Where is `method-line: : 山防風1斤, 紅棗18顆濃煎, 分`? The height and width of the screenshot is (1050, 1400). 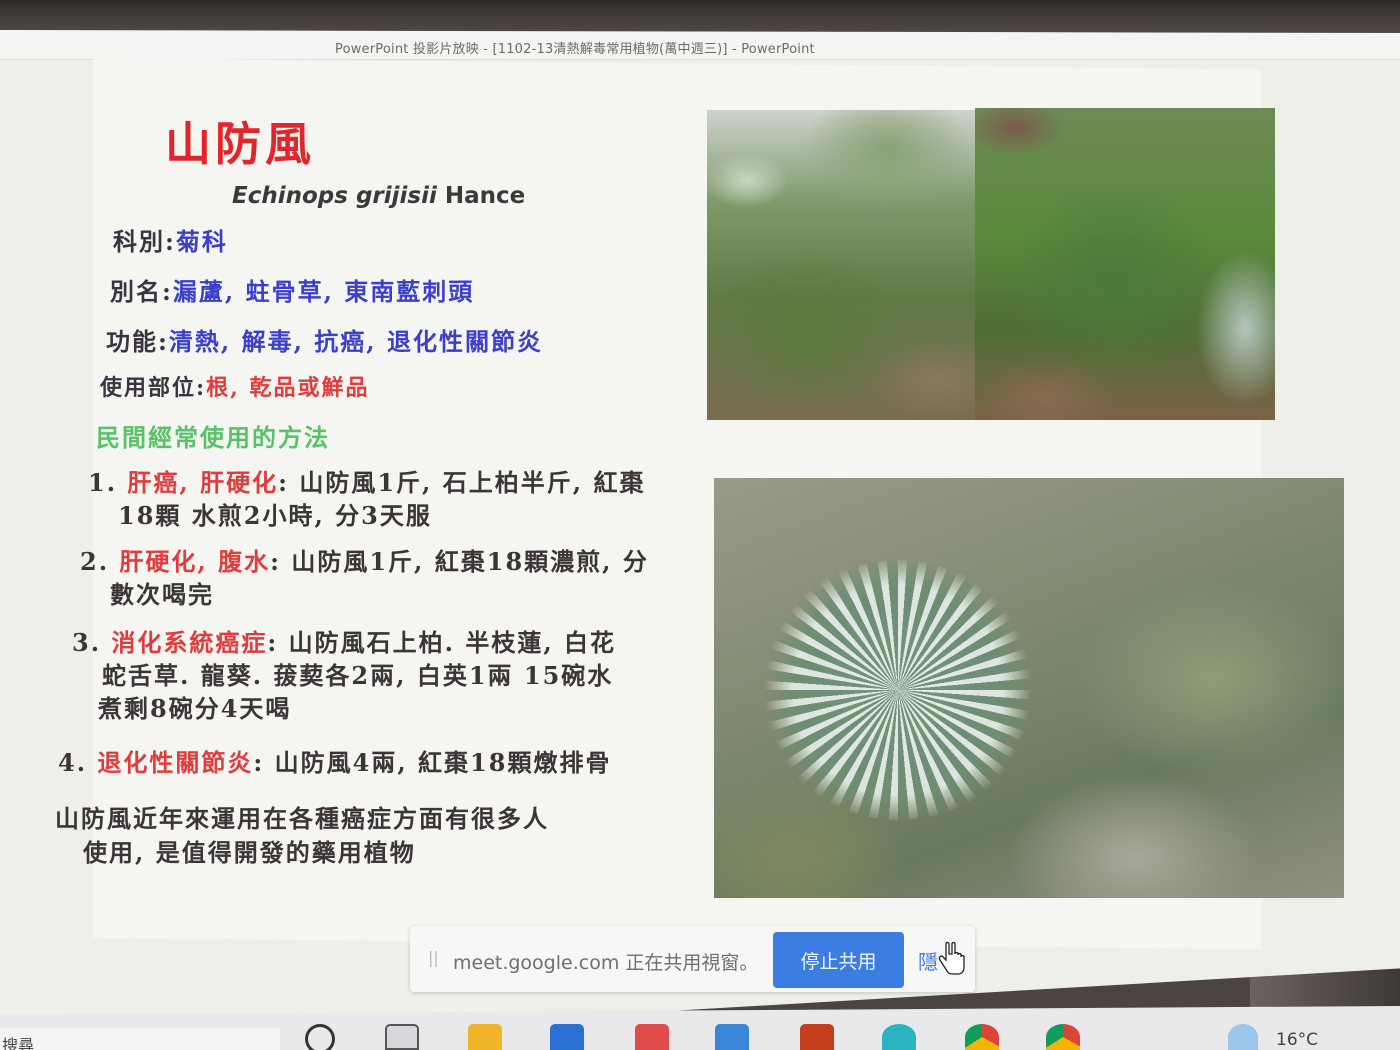 method-line: : 山防風1斤, 紅棗18顆濃煎, 分 is located at coordinates (459, 561).